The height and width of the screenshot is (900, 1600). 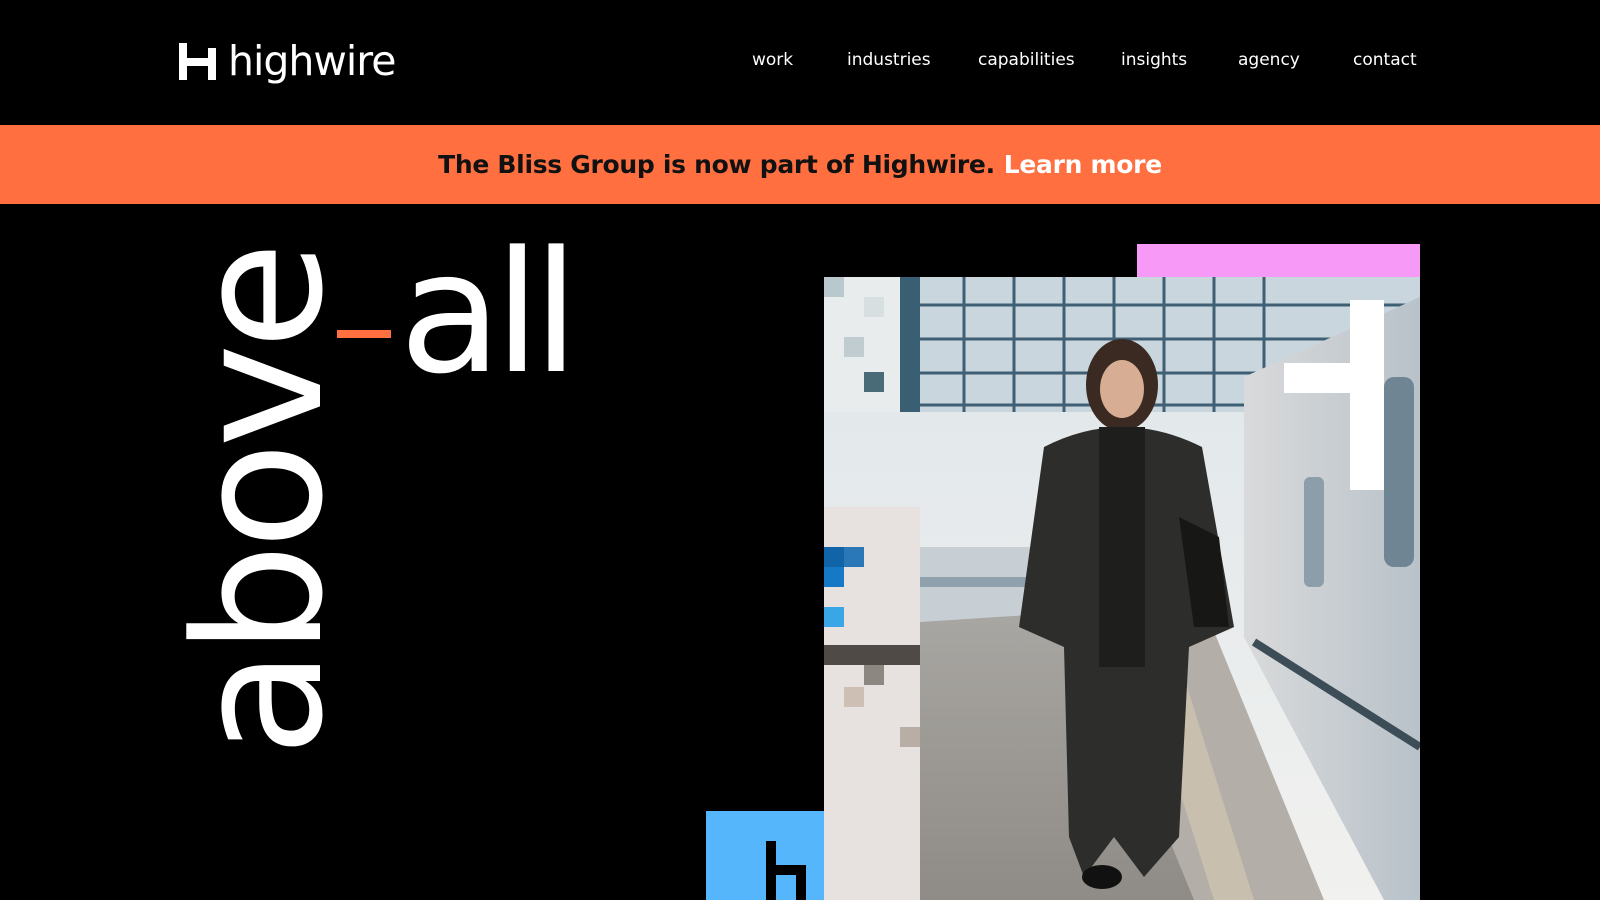 What do you see at coordinates (716, 164) in the screenshot?
I see `banner-message: The Bliss Group is now part of Highwire.` at bounding box center [716, 164].